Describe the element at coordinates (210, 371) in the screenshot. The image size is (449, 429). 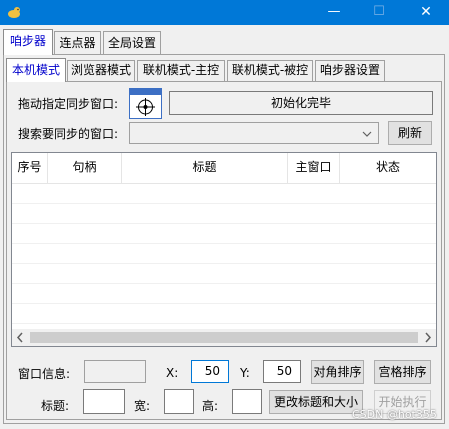
I see `x-input: 50` at that location.